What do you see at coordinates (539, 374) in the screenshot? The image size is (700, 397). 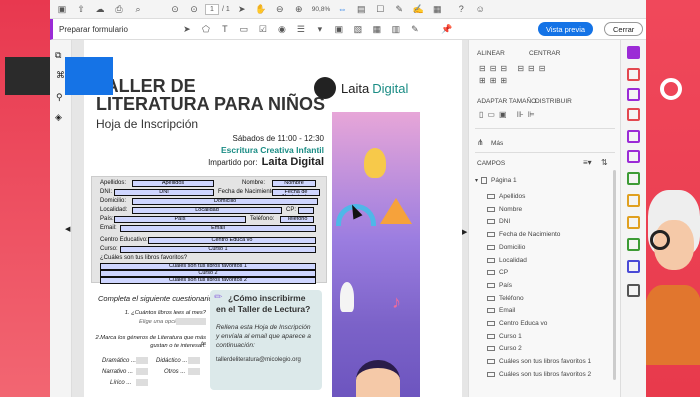 I see `field-list-item: Cuáles son tus libros favoritos 2` at bounding box center [539, 374].